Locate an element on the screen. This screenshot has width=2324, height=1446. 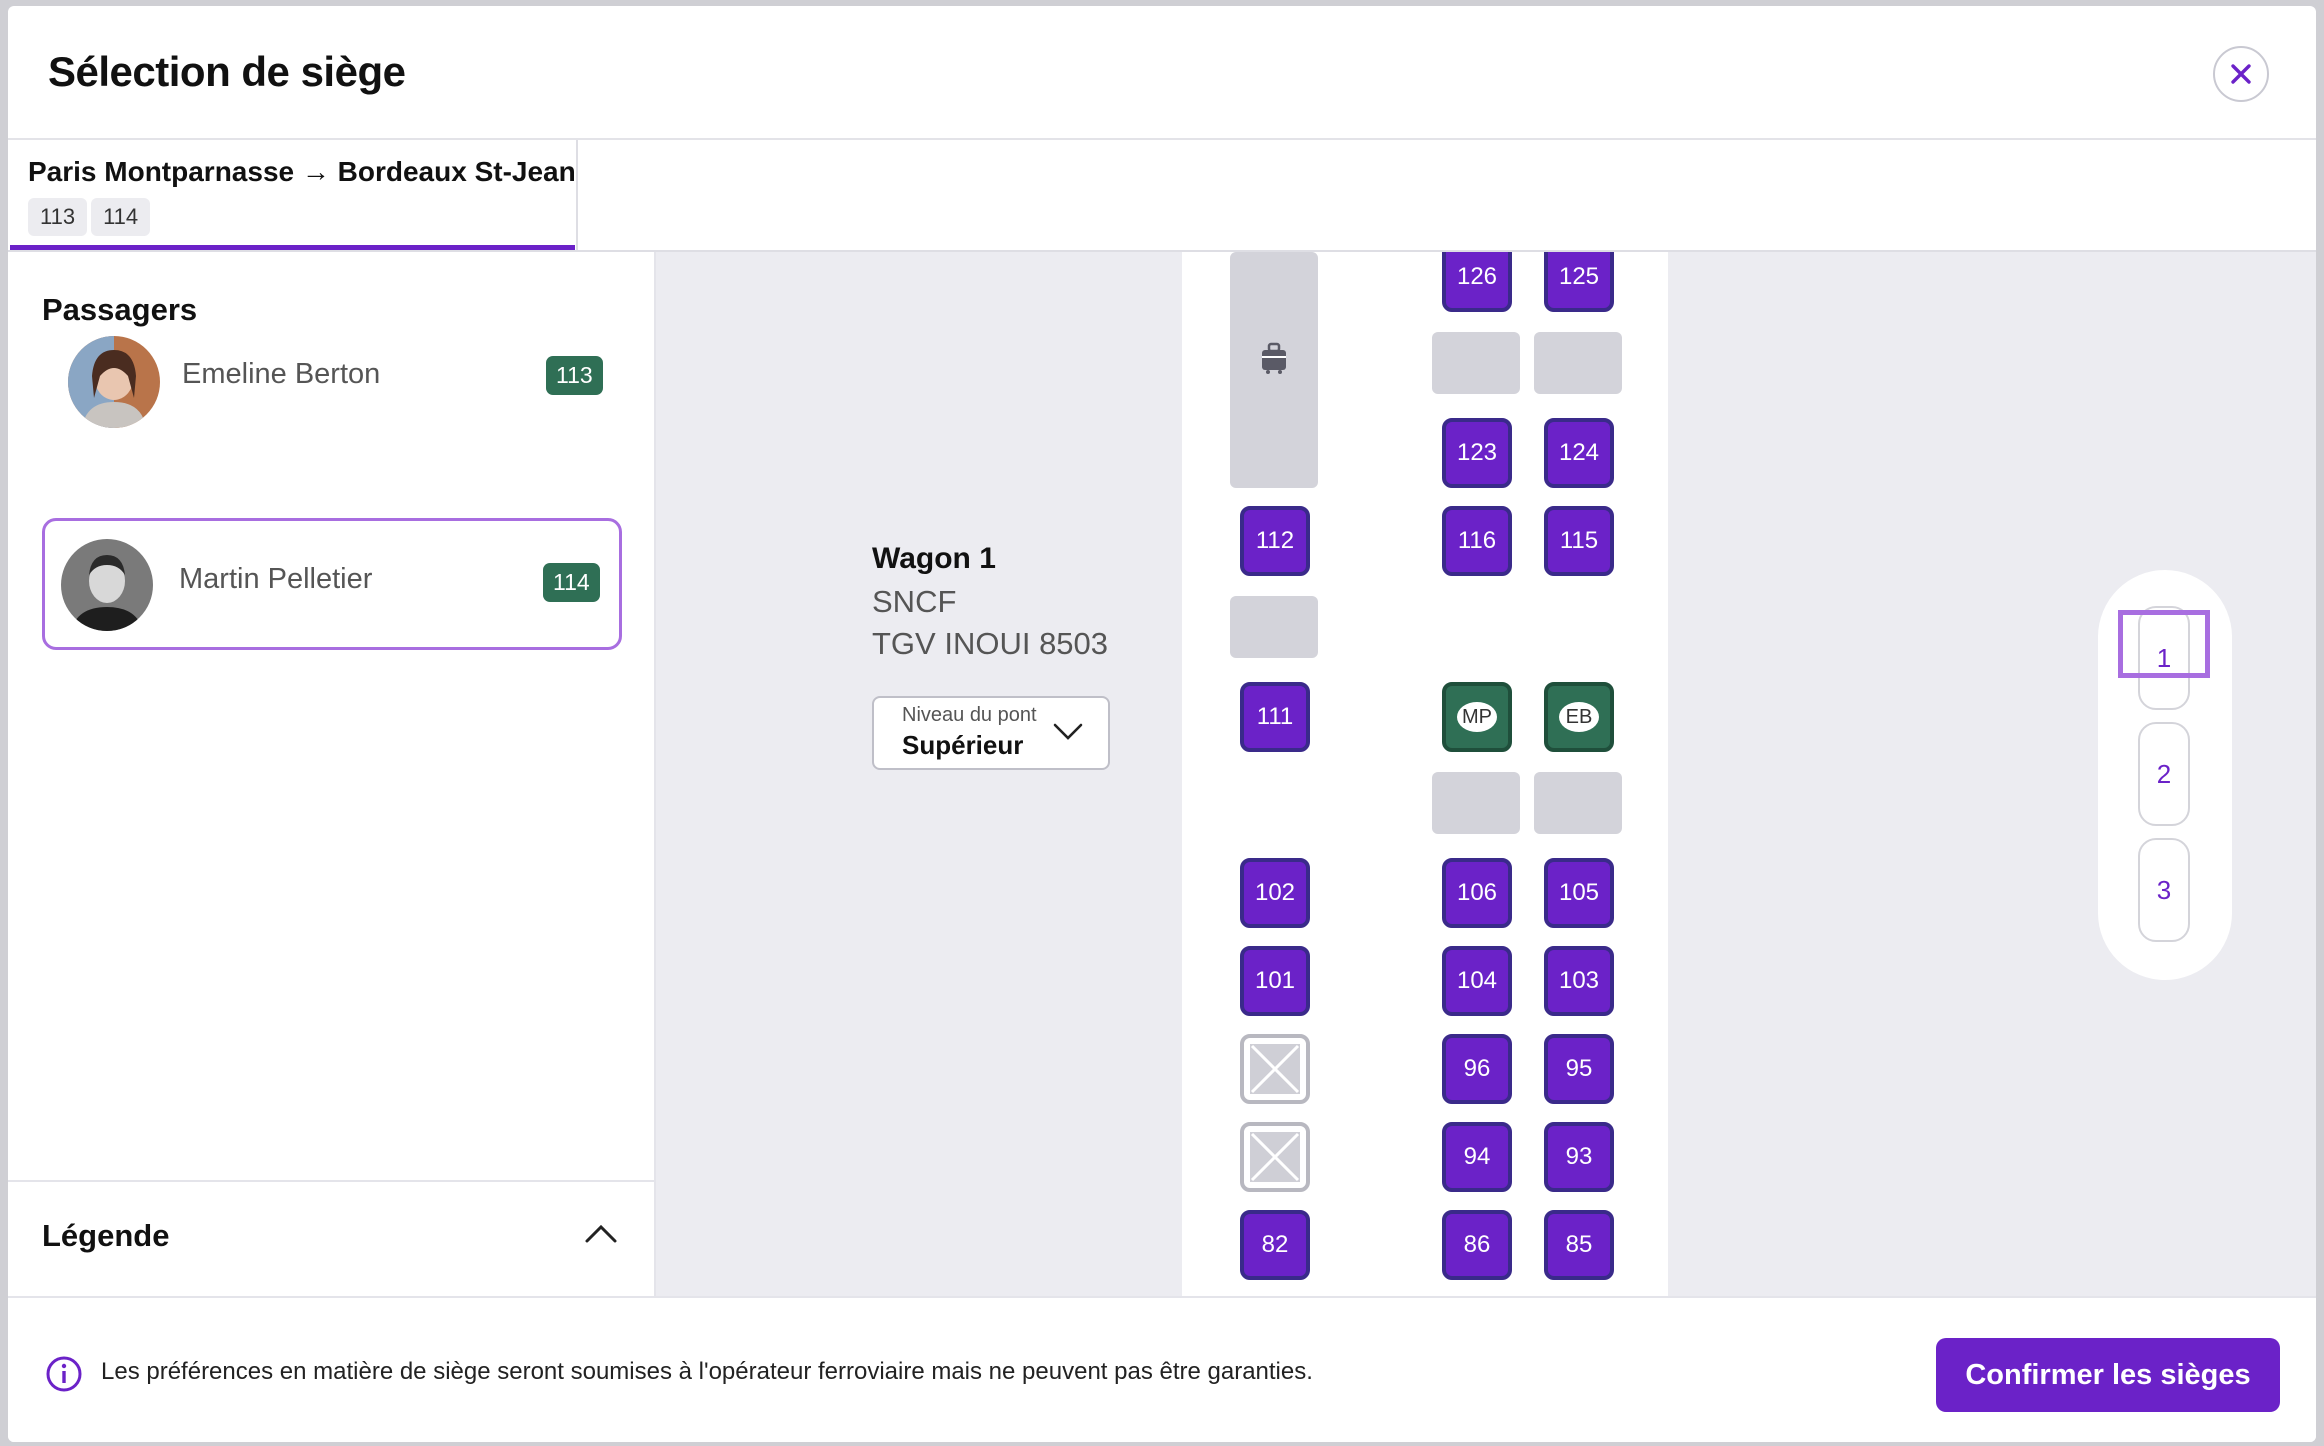
chevron-down-icon is located at coordinates (1068, 731).